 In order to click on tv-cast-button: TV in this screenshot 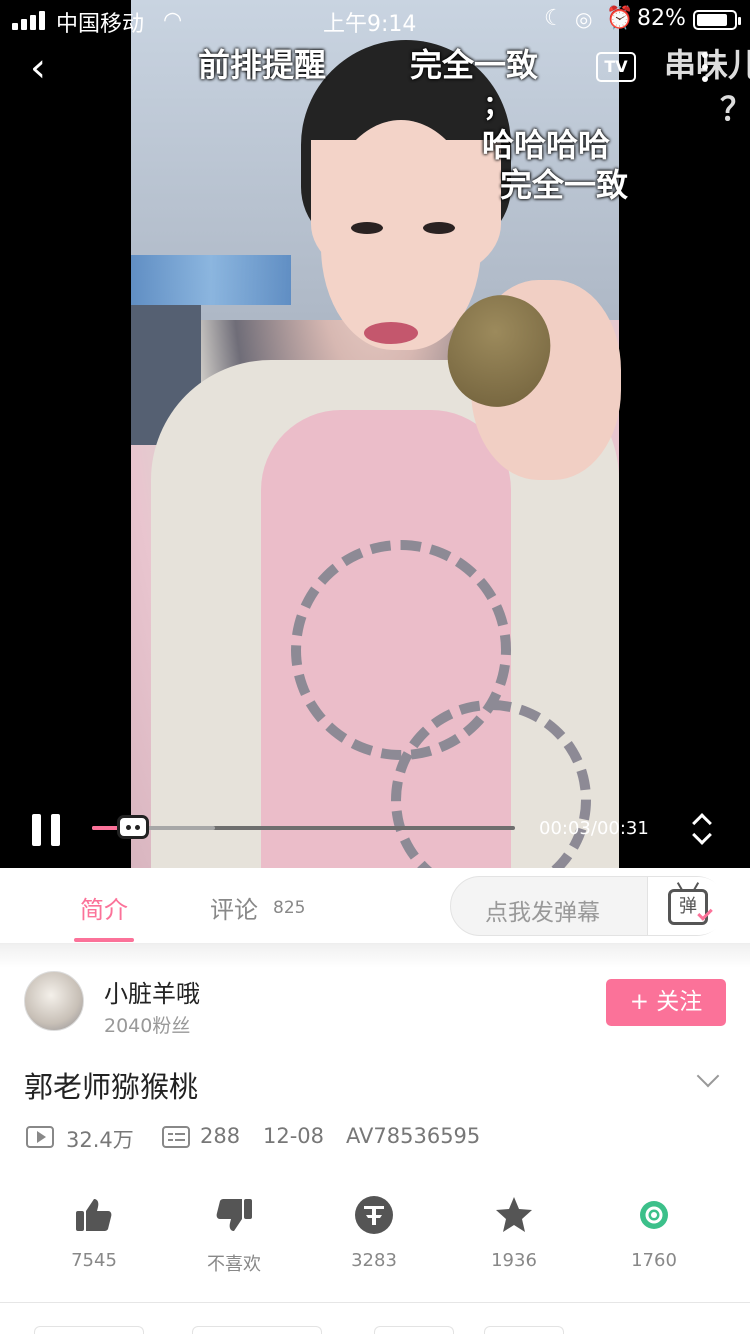, I will do `click(616, 67)`.